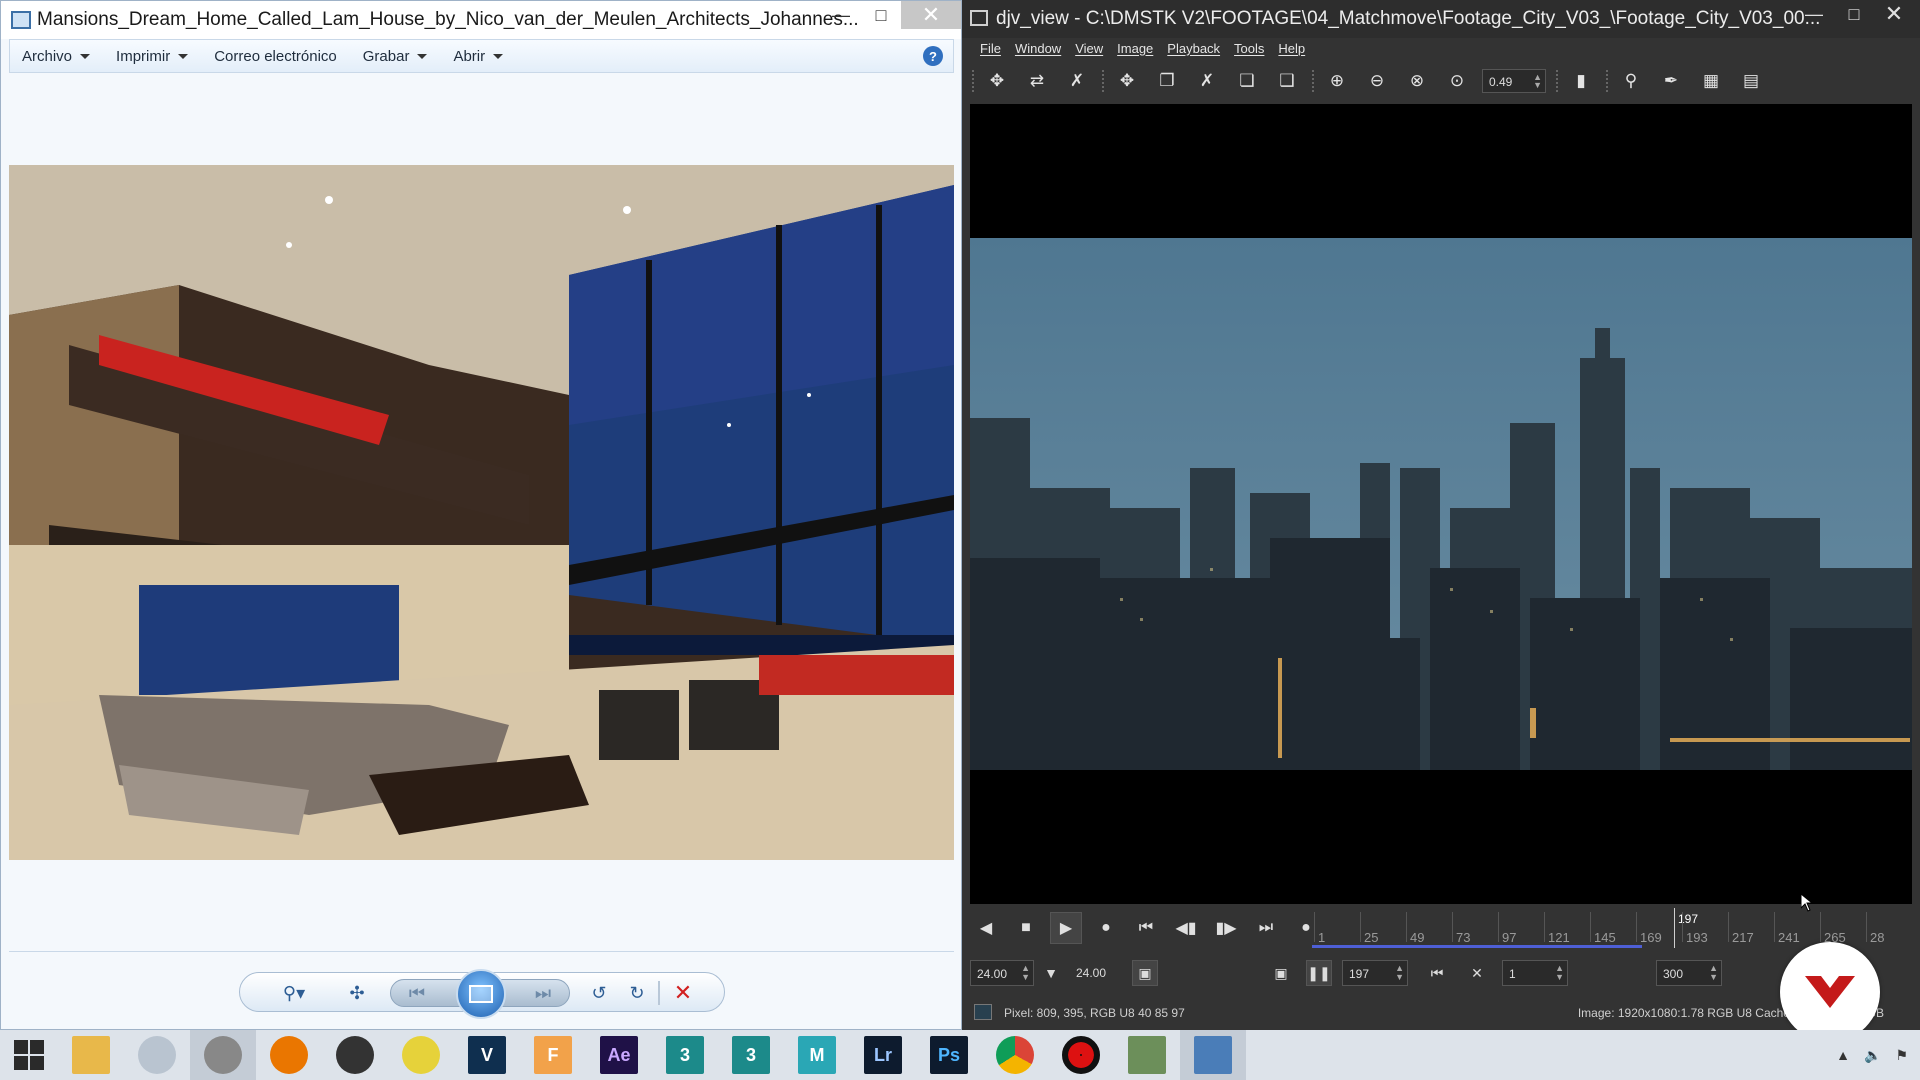 This screenshot has width=1920, height=1080. What do you see at coordinates (1226, 928) in the screenshot?
I see `step-forward-icon: ▮▶` at bounding box center [1226, 928].